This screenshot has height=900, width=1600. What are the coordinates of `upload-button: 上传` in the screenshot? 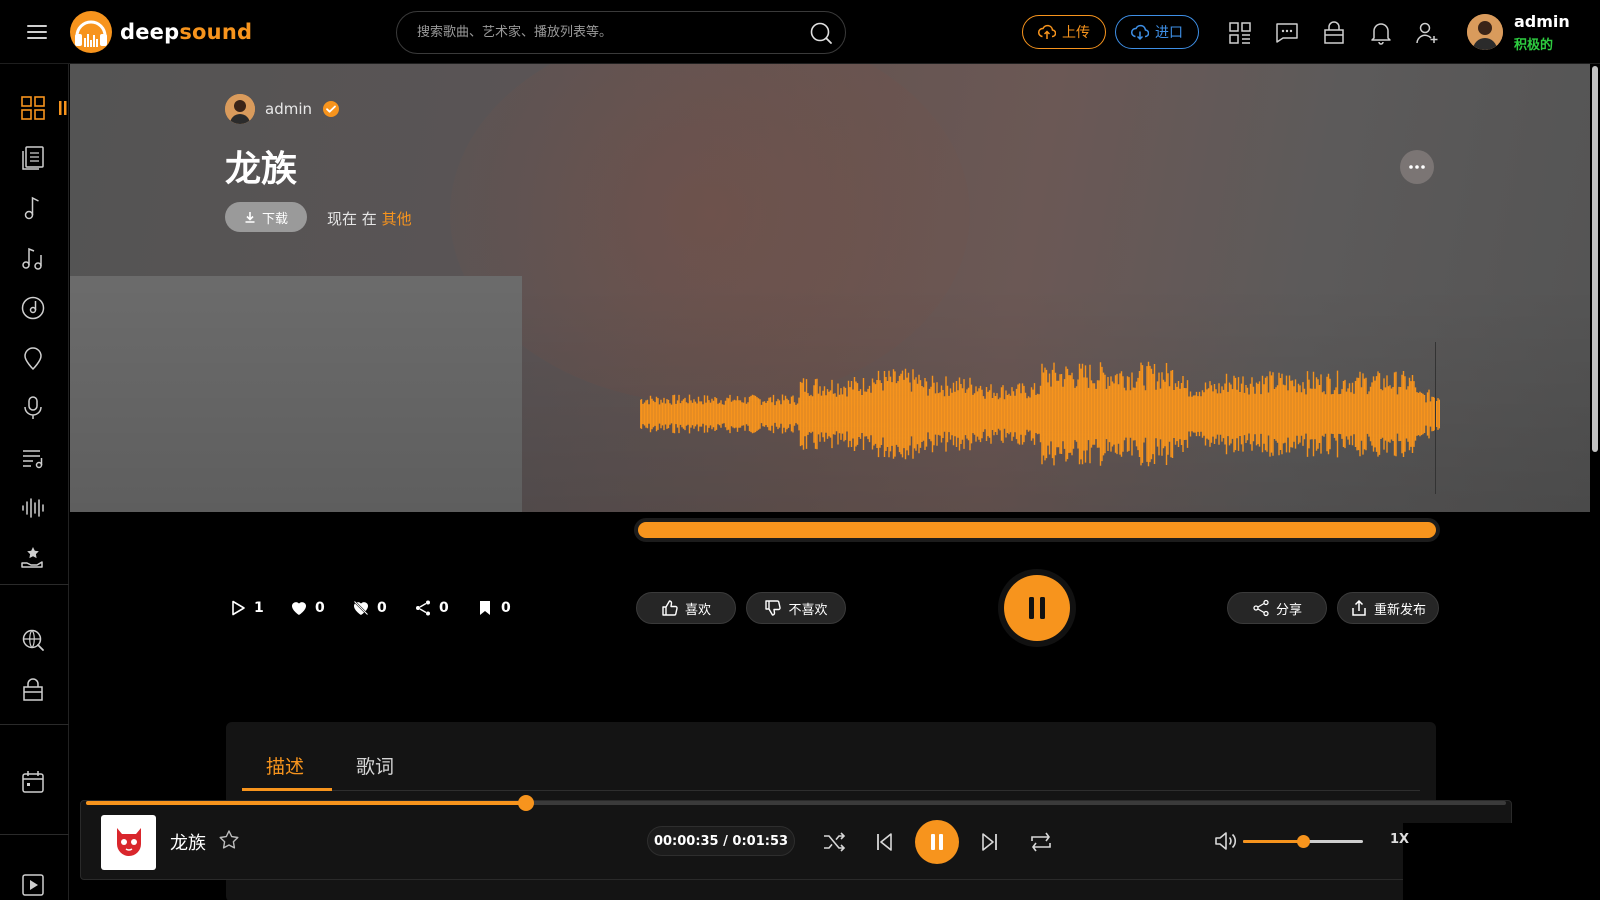 It's located at (1064, 32).